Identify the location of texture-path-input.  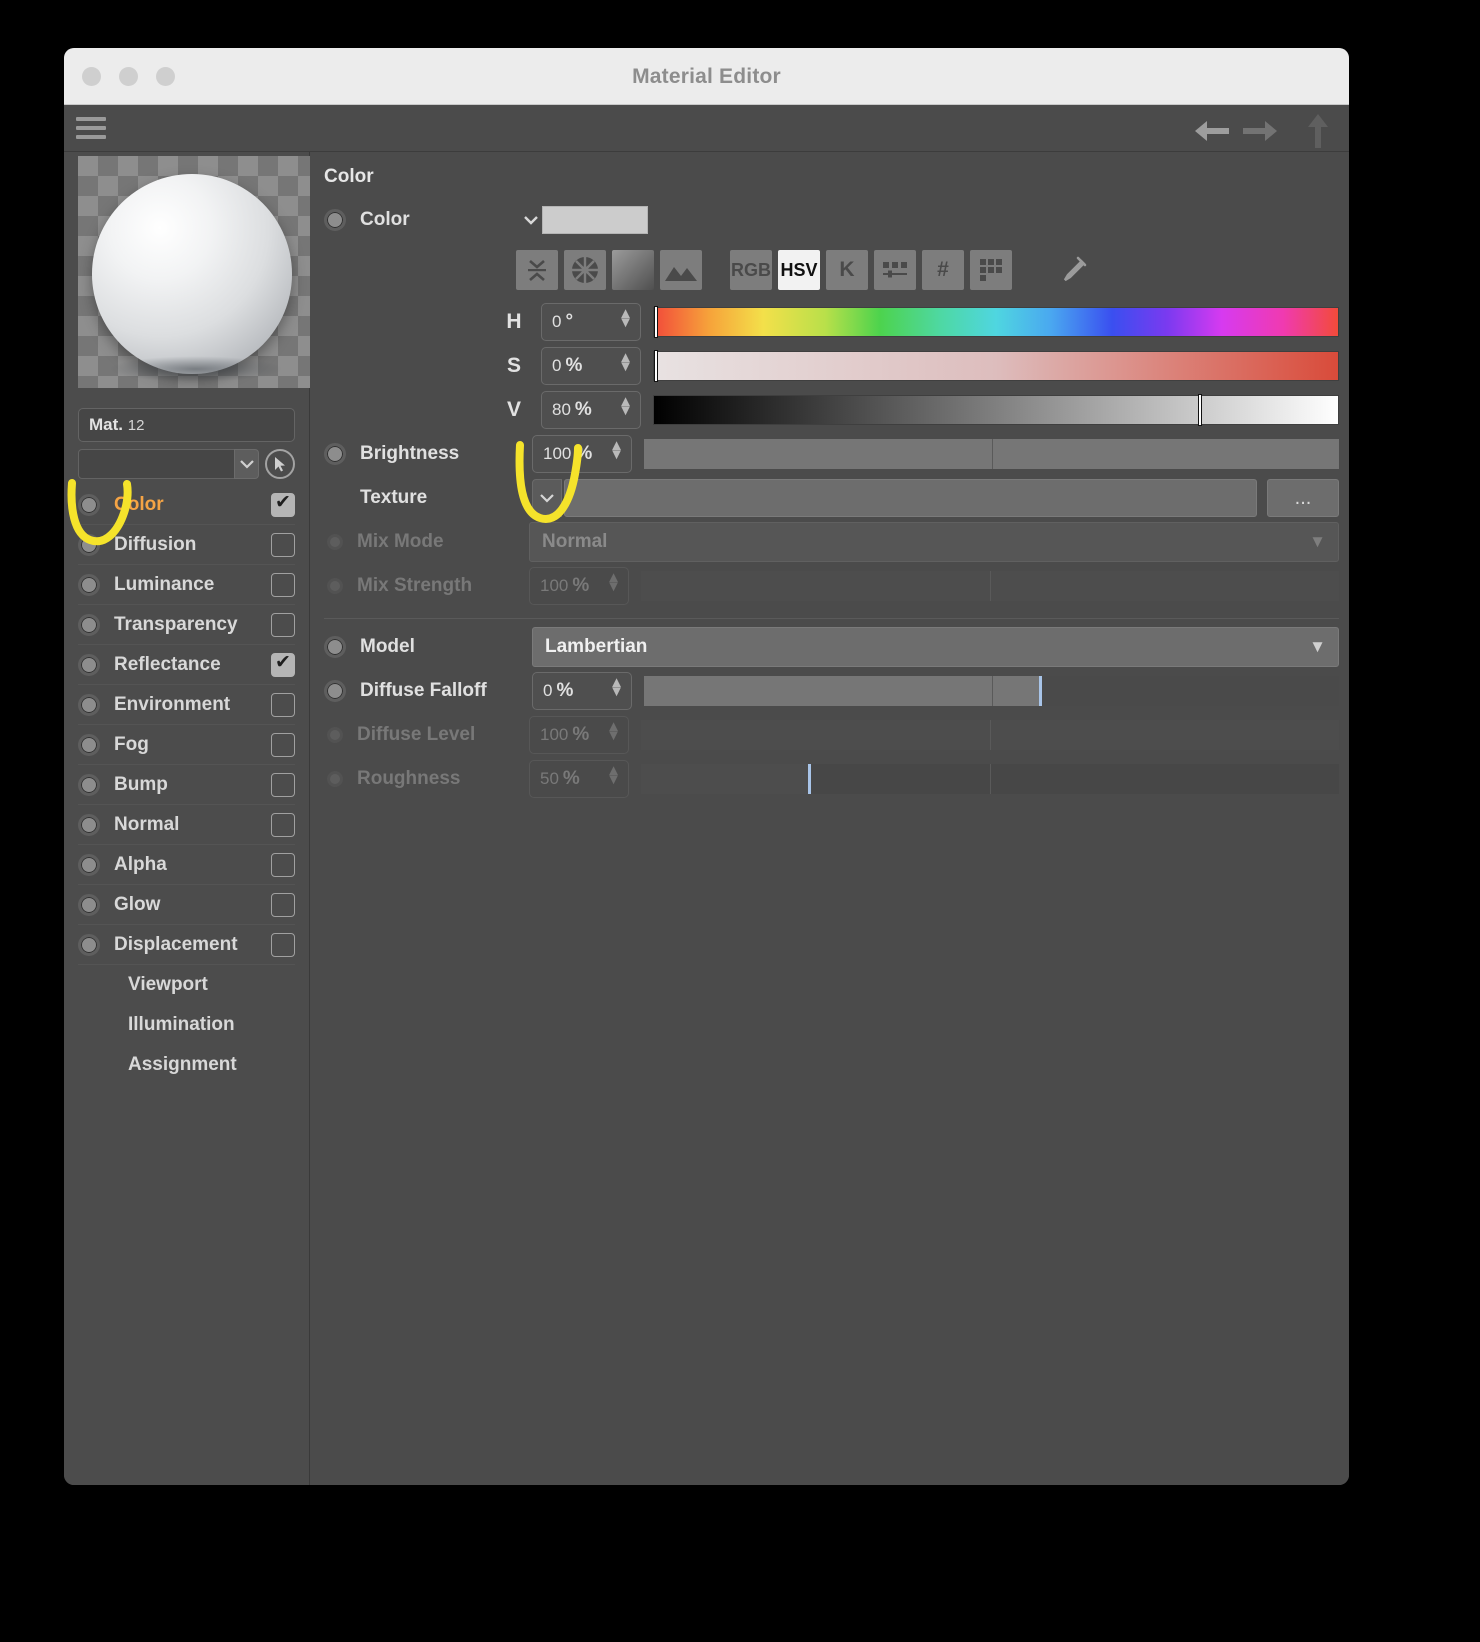
(910, 498).